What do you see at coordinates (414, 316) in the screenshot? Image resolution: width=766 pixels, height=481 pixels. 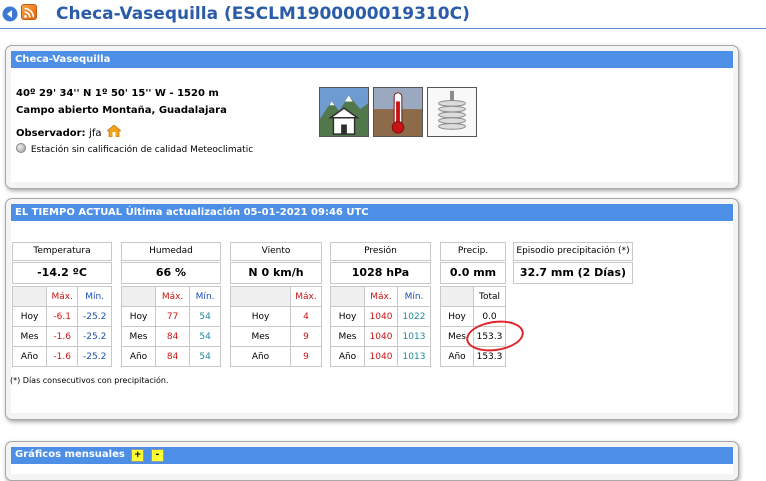 I see `press-min-hoy: 1022` at bounding box center [414, 316].